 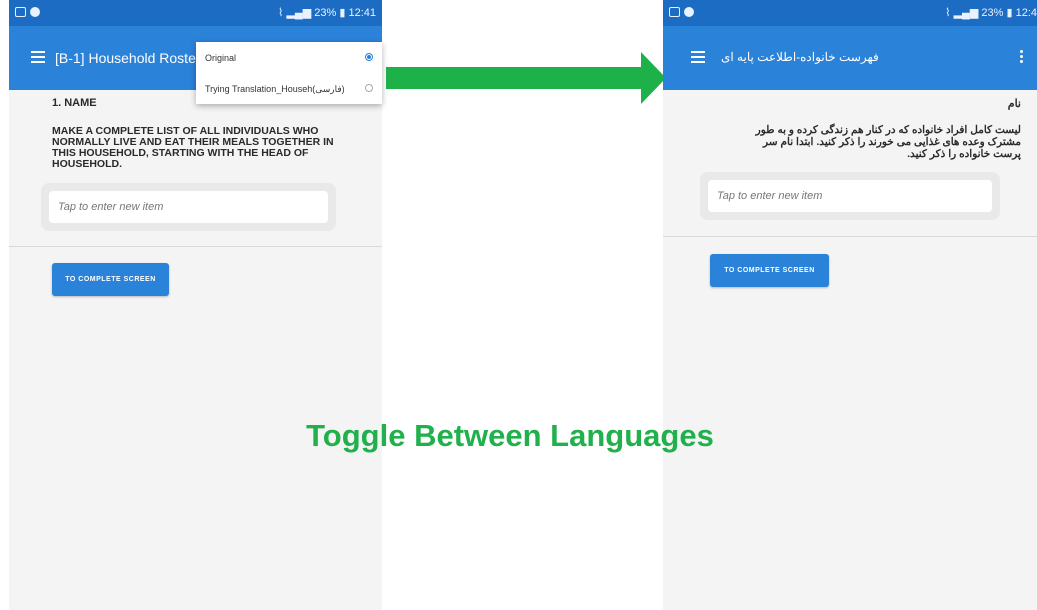 I want to click on page-title: فهرست خانواده-اطلاعت پایه ای, so click(x=800, y=57).